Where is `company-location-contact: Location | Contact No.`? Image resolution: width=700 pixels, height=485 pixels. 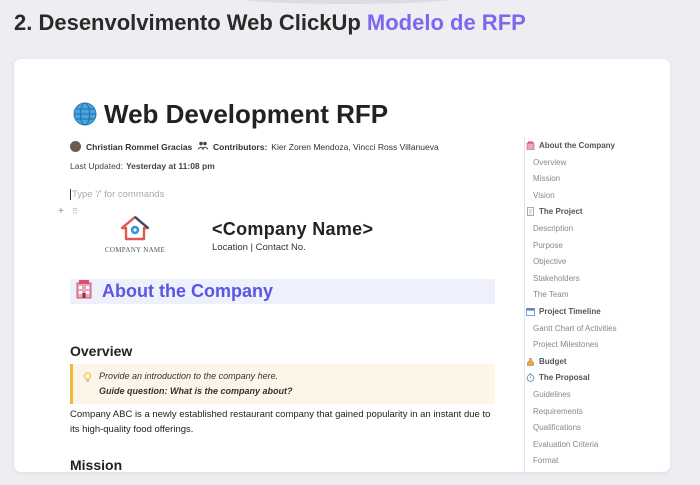 company-location-contact: Location | Contact No. is located at coordinates (259, 247).